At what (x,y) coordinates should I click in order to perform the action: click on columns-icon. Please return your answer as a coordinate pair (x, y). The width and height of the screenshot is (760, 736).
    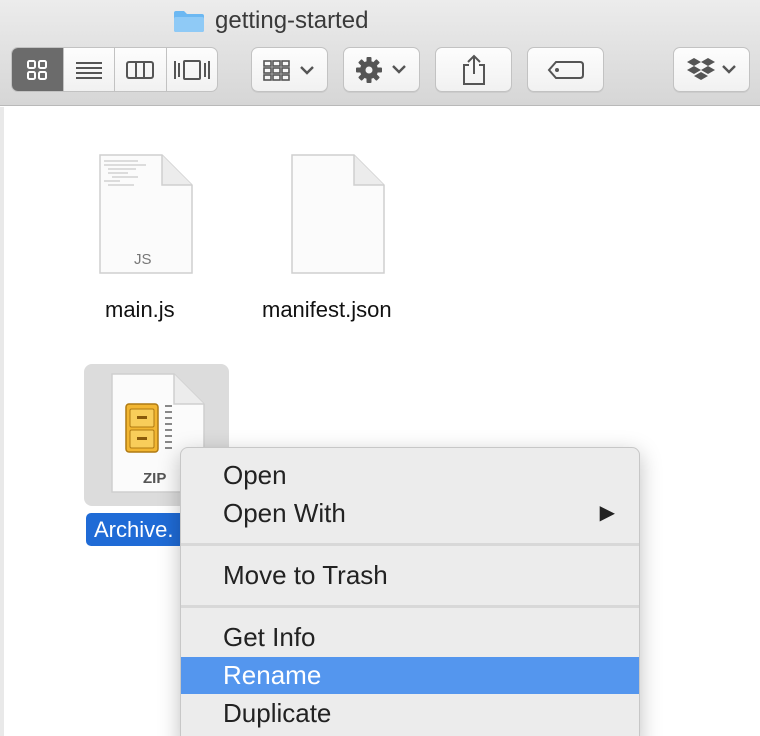
    Looking at the image, I should click on (140, 69).